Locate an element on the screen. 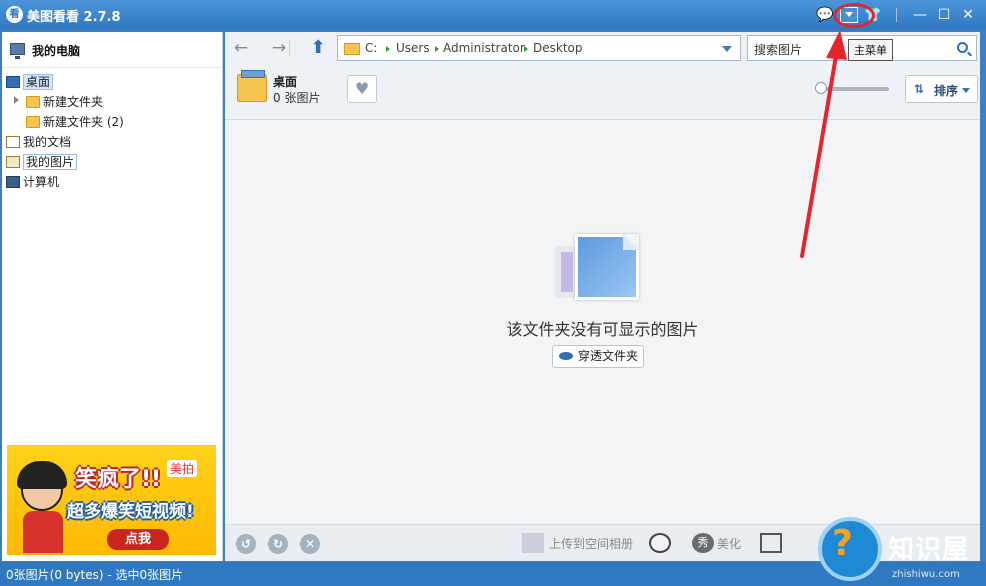 The height and width of the screenshot is (586, 986). peek-folder-button: 穿透文件夹 is located at coordinates (598, 356).